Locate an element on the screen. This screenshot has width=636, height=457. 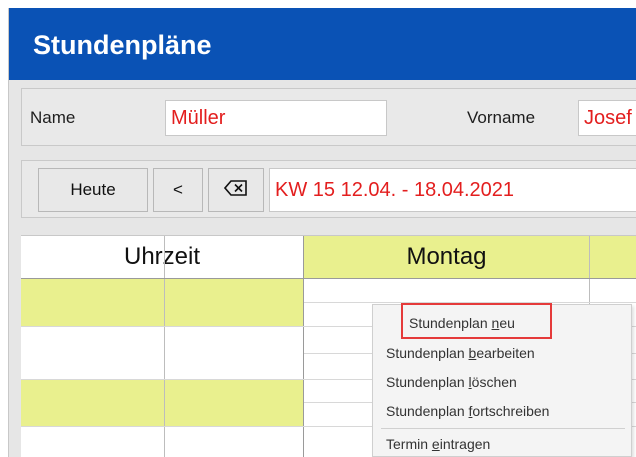
menu-item-stundenplan-loeschen: Stundenplan löschen is located at coordinates (451, 382).